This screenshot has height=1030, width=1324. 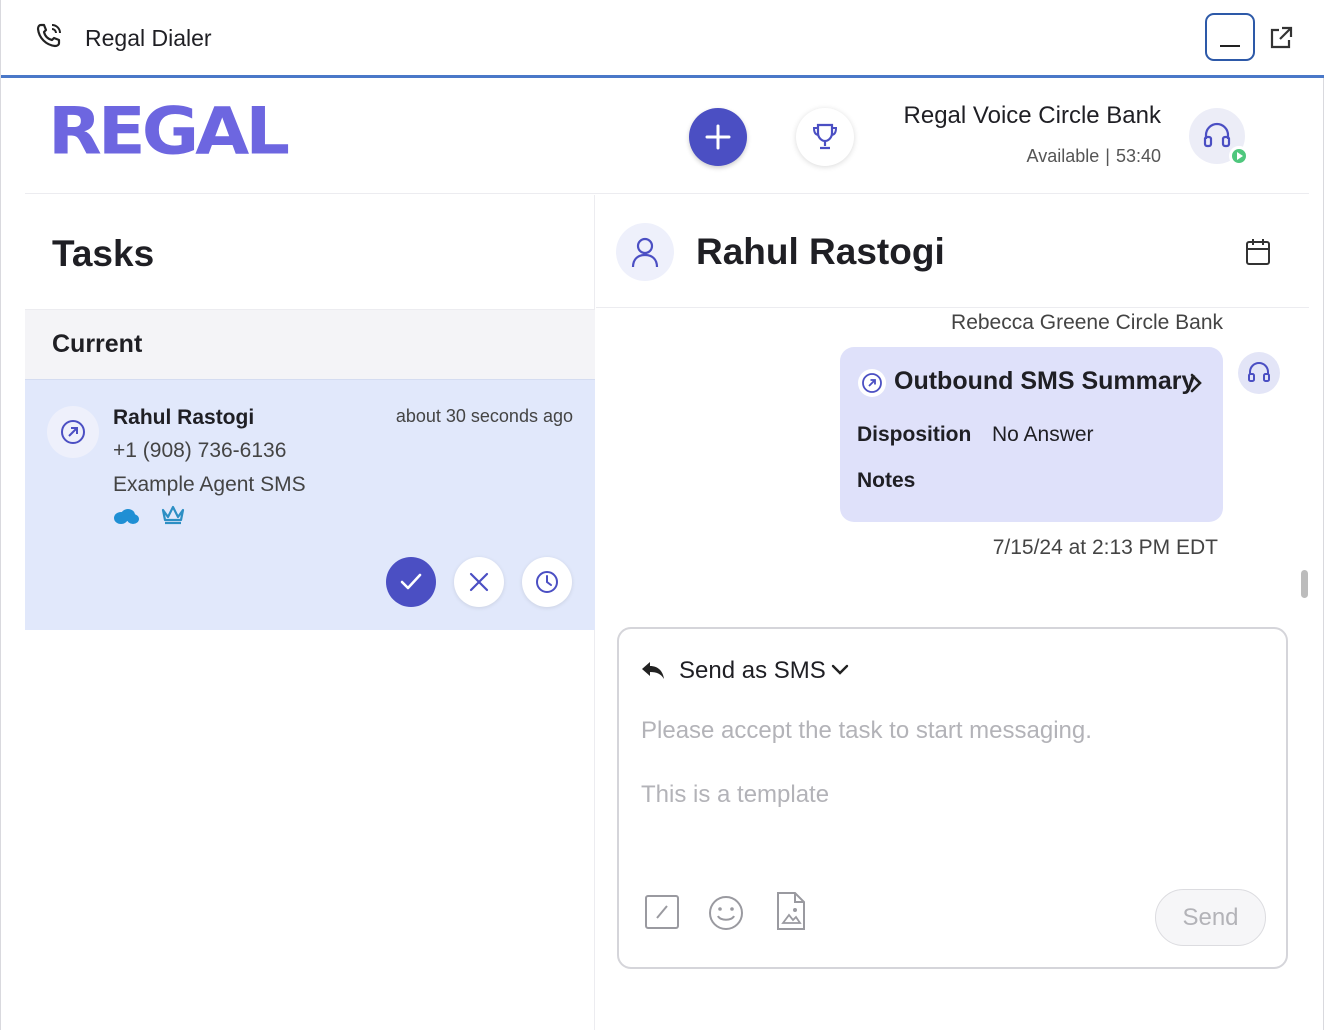 I want to click on contact-header: Rahul Rastogi, so click(x=952, y=251).